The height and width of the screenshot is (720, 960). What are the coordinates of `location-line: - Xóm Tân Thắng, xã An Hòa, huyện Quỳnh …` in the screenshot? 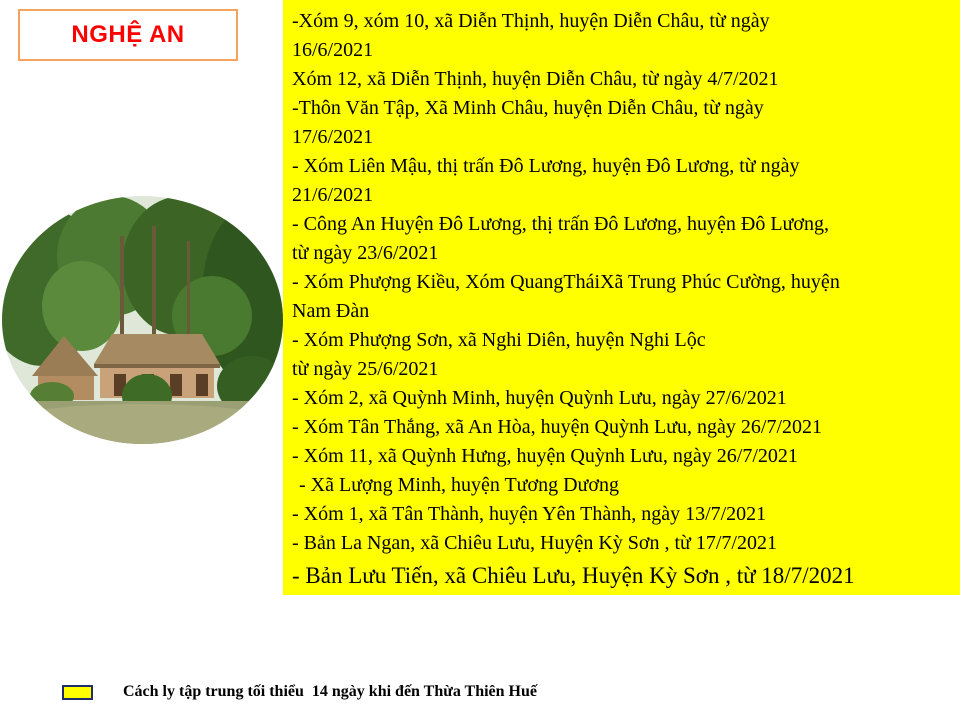 It's located at (557, 427).